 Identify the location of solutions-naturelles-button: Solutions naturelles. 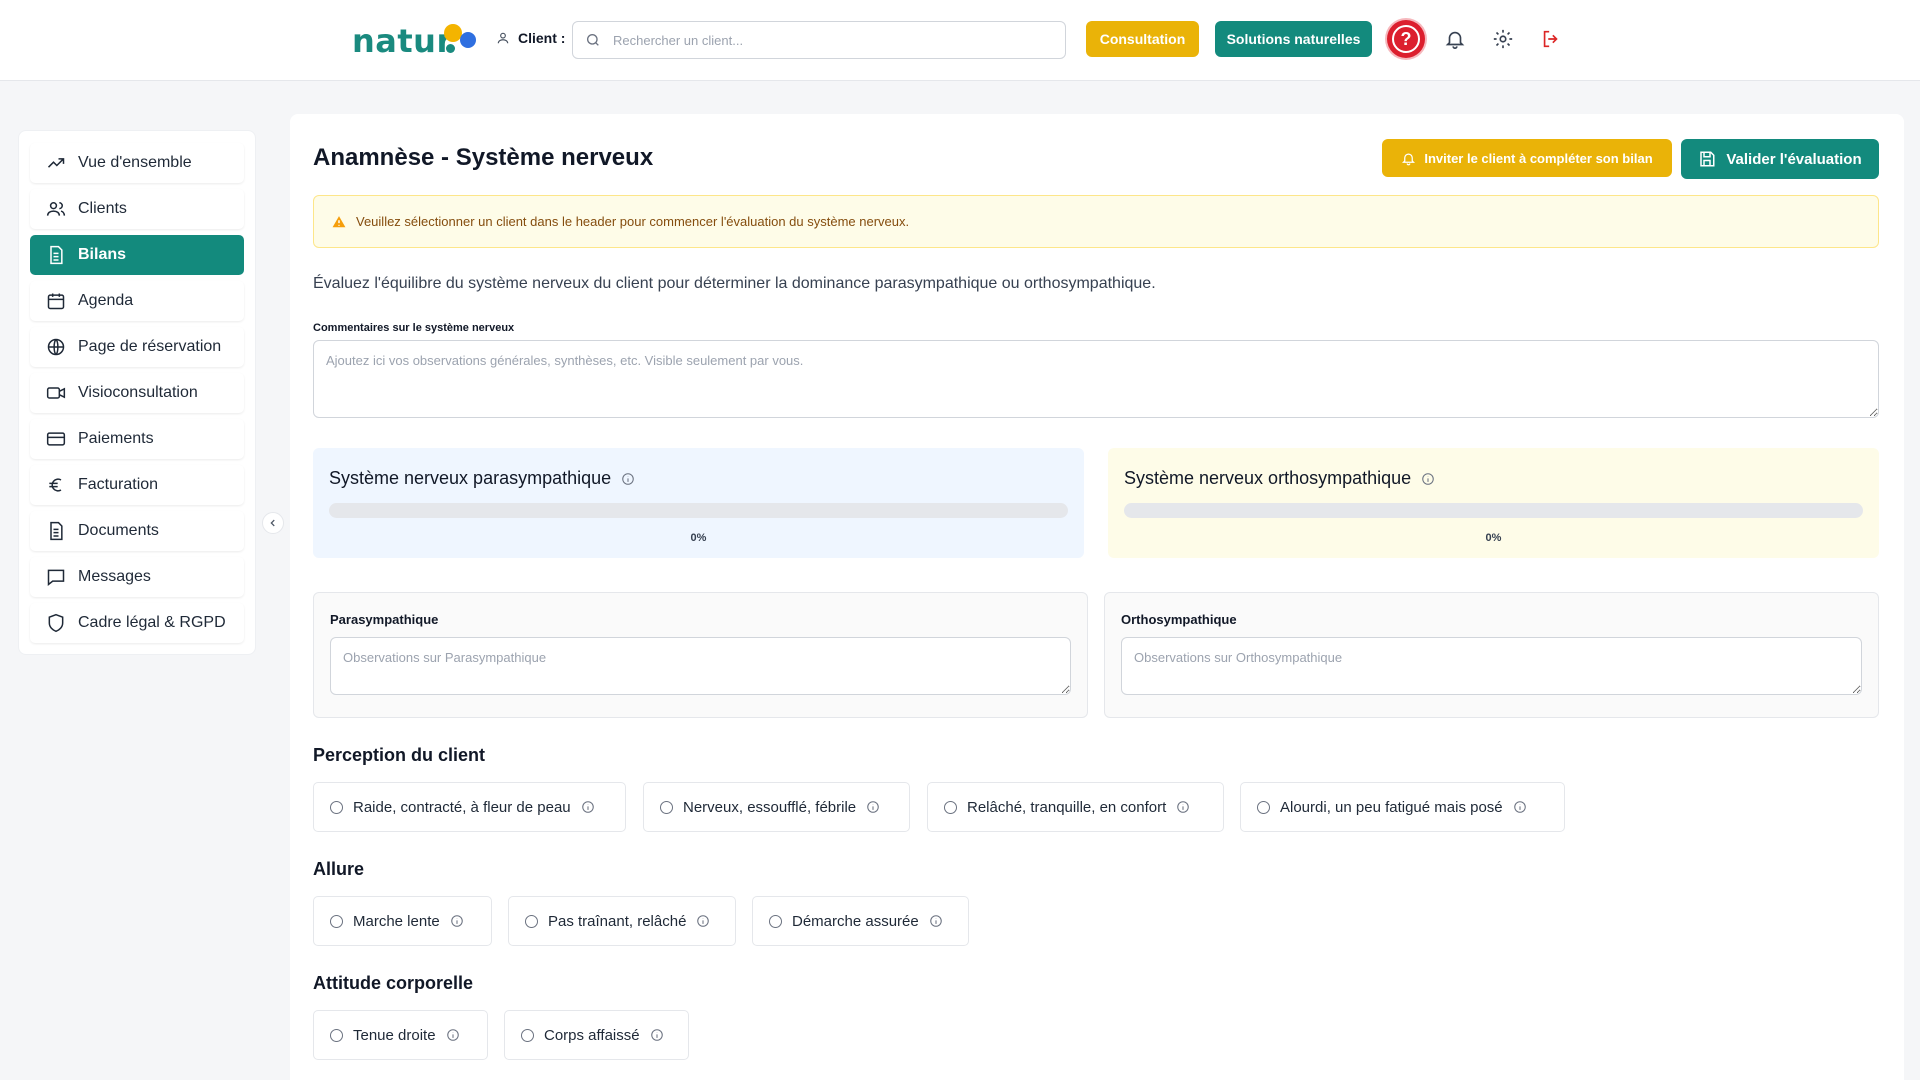
(1293, 39).